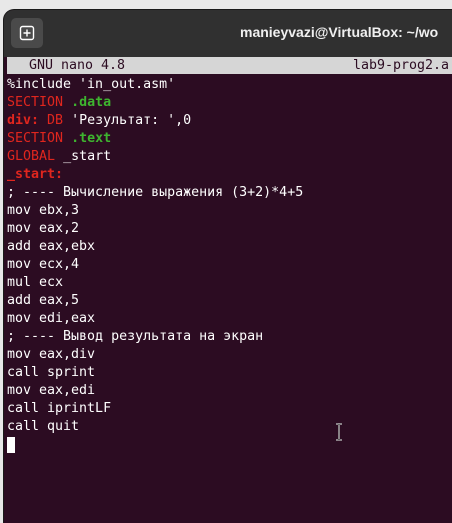 The image size is (452, 523). Describe the element at coordinates (59, 156) in the screenshot. I see `code-line: GLOBAL _start` at that location.